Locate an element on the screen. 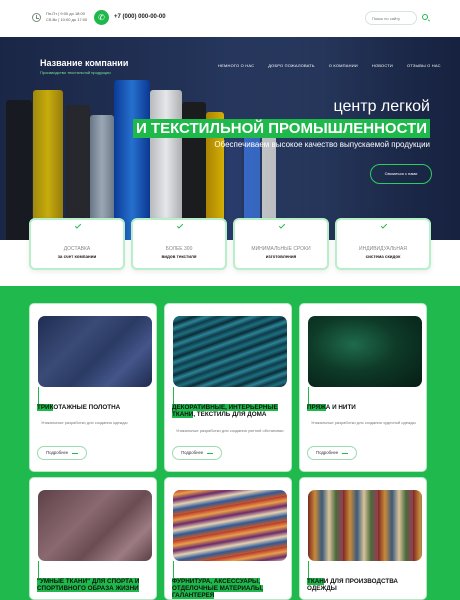 Image resolution: width=460 pixels, height=600 pixels. product-card-clothing-fabric: ТКАНИ ДЛЯ ПРОИЗВОДСТВА ОДЕЖДЫ is located at coordinates (363, 538).